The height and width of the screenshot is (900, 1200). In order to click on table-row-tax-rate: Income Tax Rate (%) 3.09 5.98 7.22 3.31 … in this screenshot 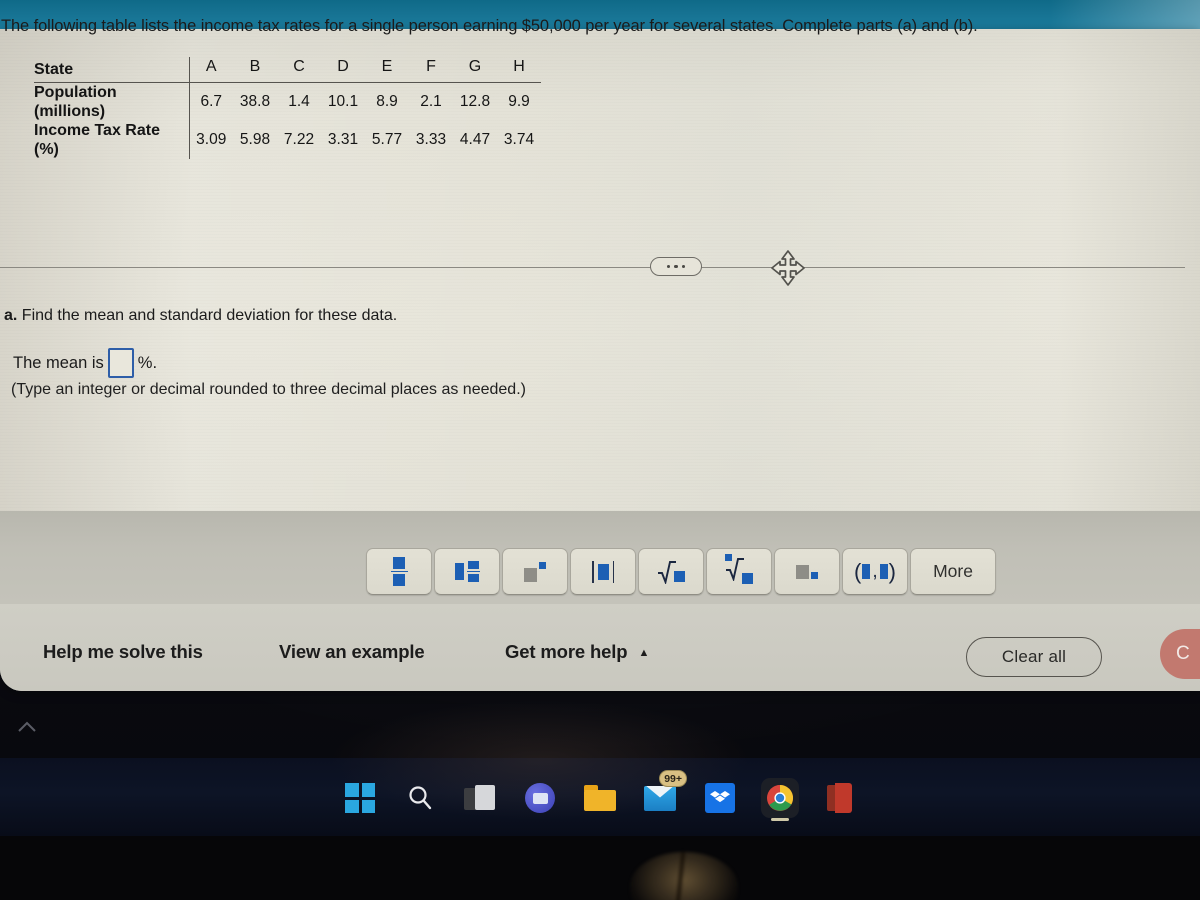, I will do `click(287, 140)`.